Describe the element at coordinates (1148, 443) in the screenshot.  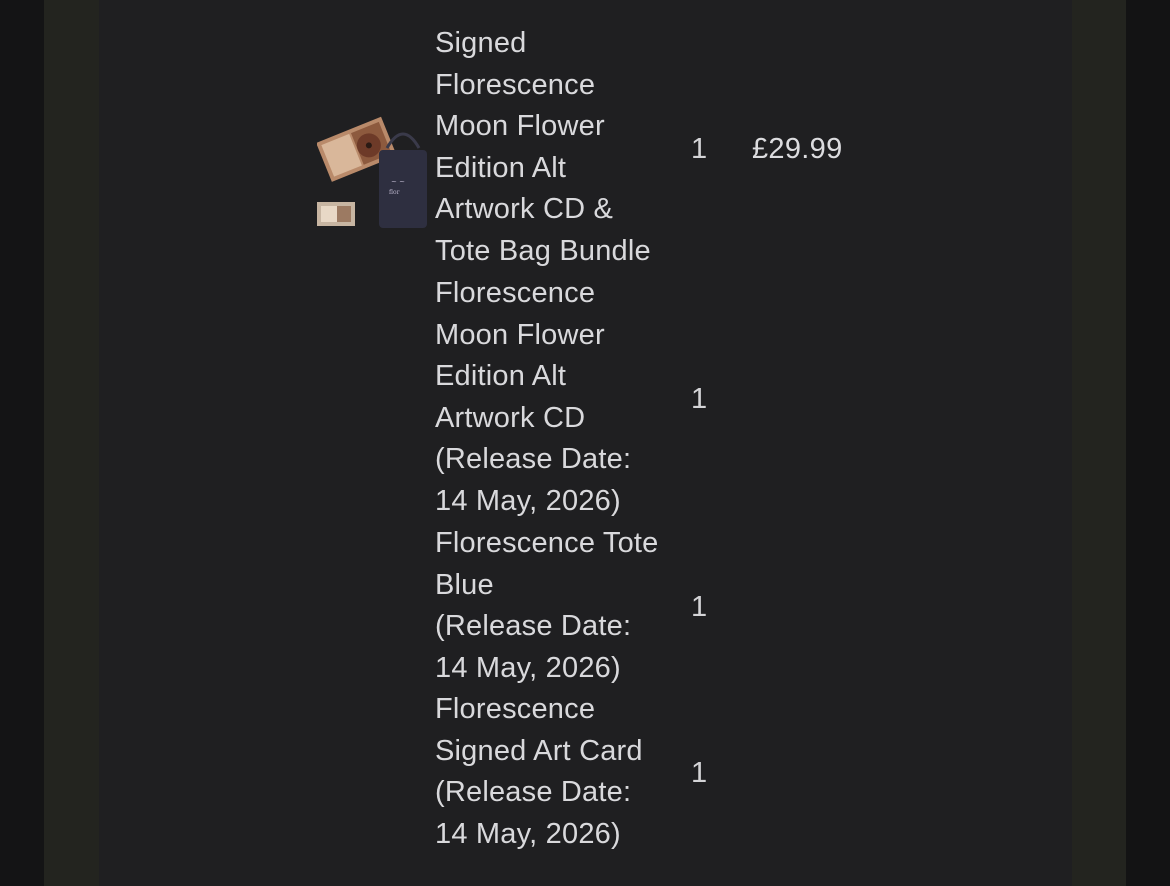
I see `outer-right-margin` at that location.